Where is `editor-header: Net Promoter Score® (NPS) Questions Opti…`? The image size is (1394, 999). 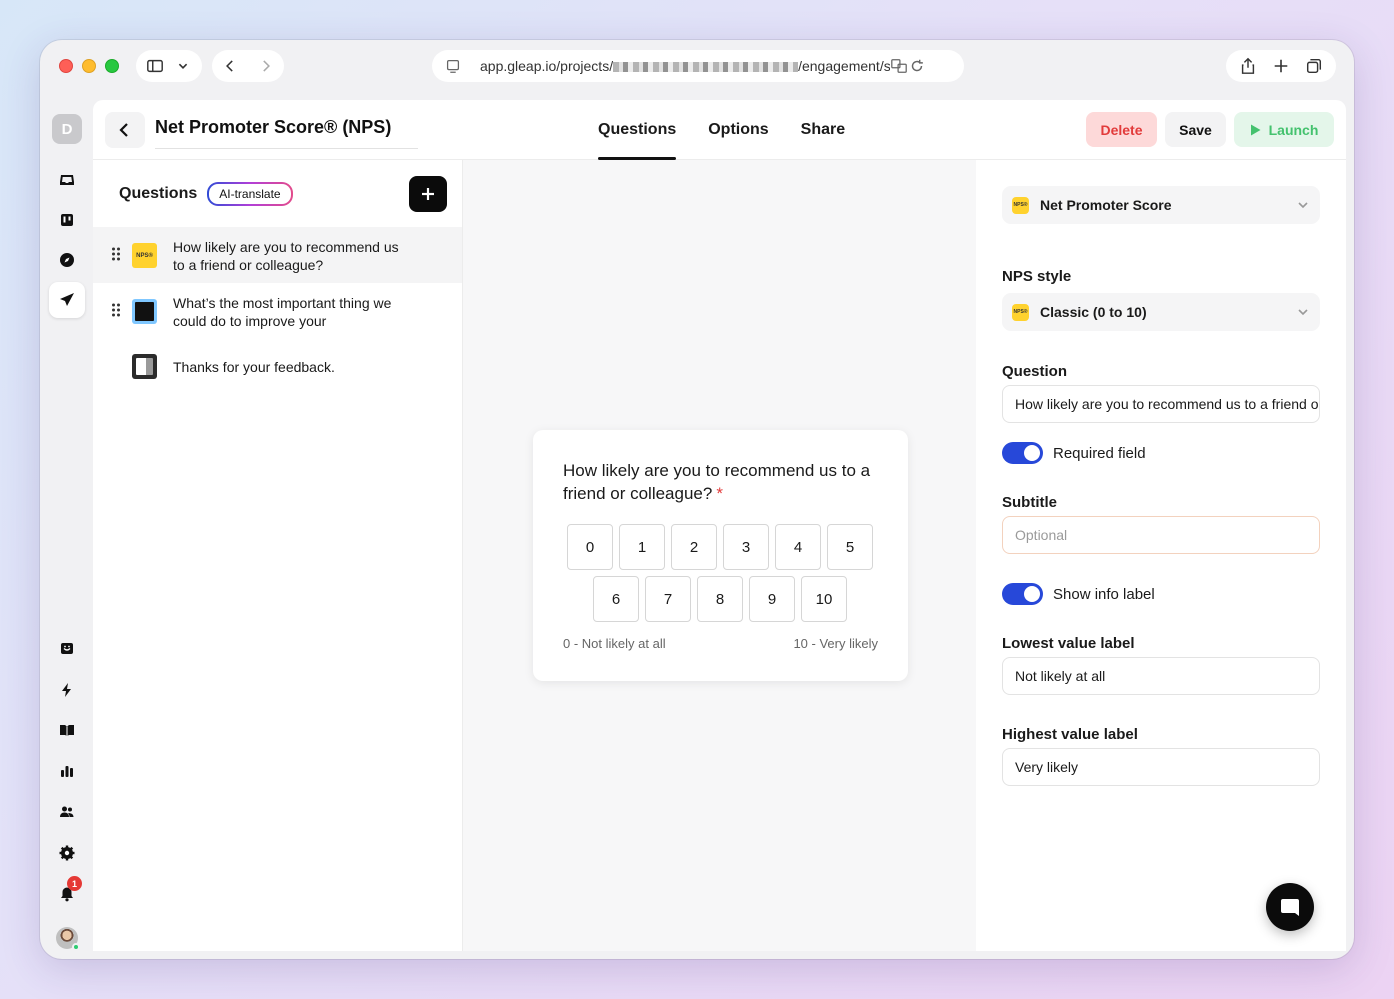
editor-header: Net Promoter Score® (NPS) Questions Opti… is located at coordinates (719, 130).